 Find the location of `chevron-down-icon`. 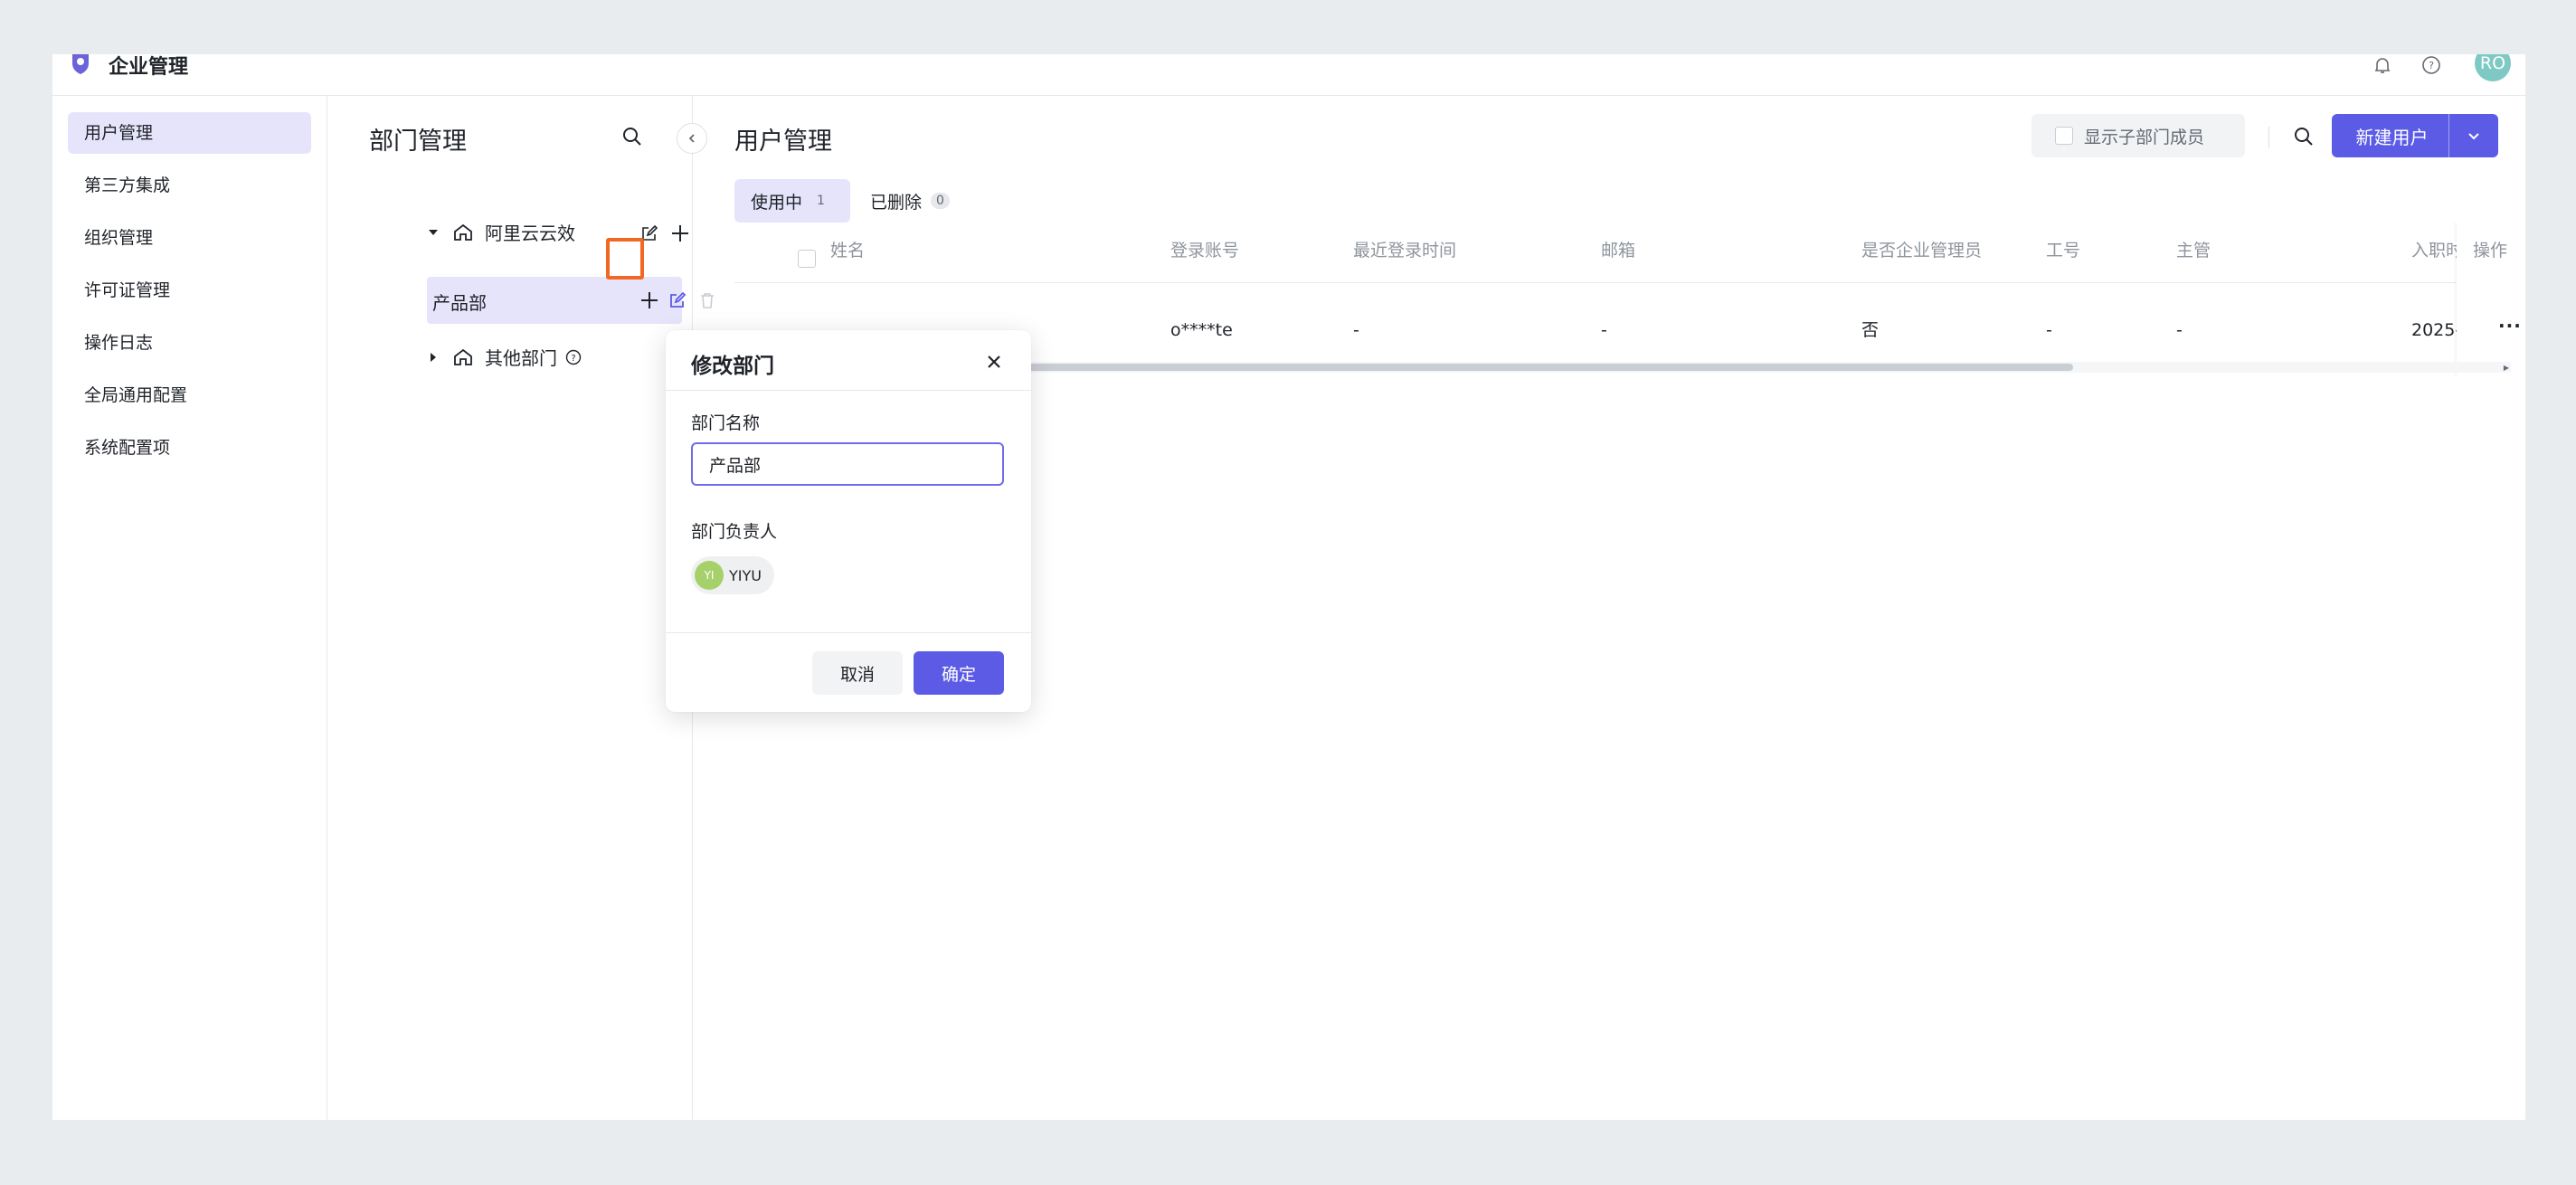

chevron-down-icon is located at coordinates (2474, 136).